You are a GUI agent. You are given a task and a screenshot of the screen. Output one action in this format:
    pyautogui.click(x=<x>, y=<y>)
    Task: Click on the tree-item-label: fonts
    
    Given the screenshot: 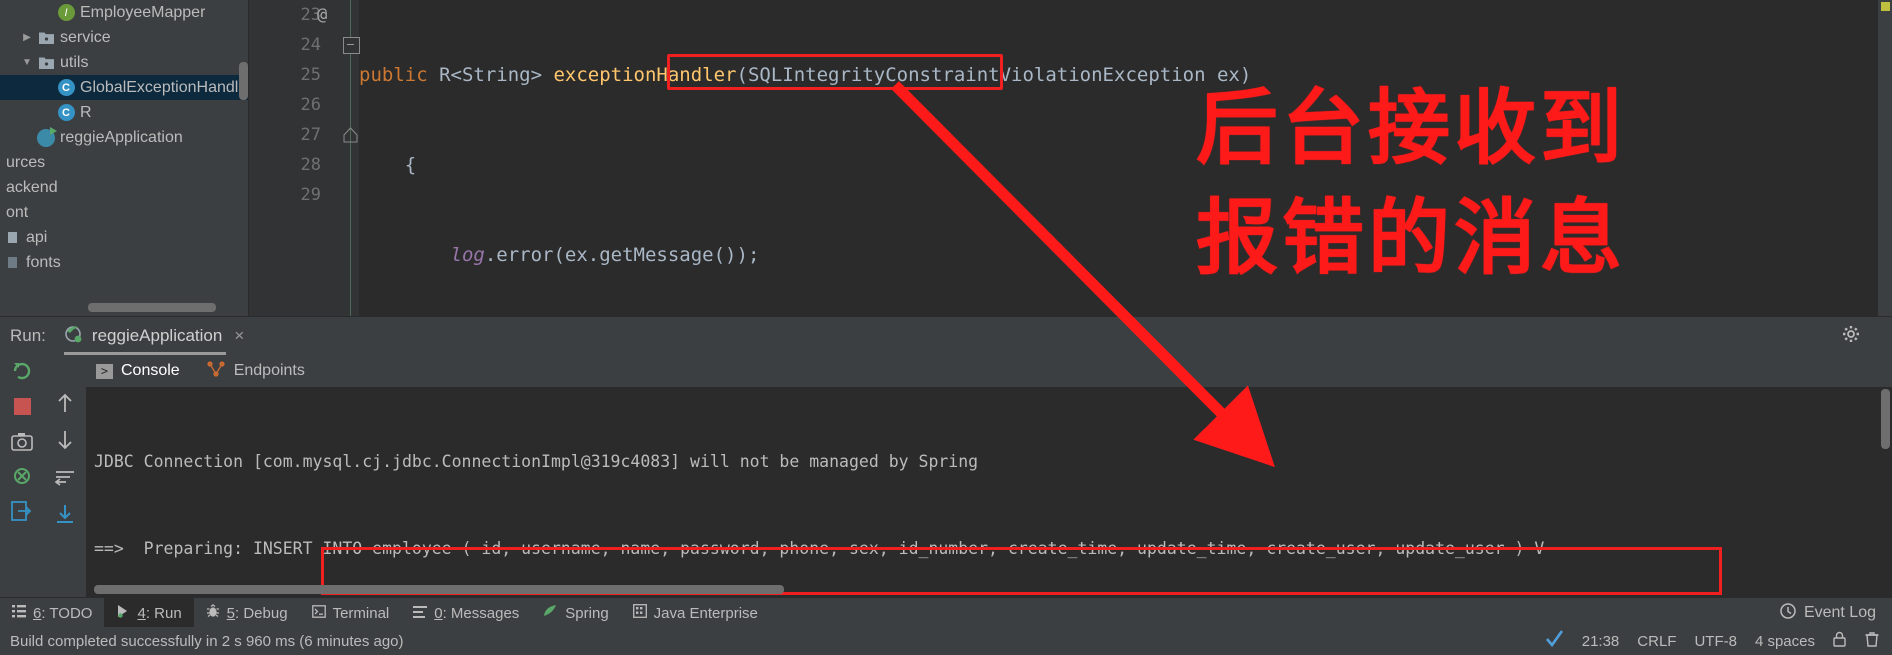 What is the action you would take?
    pyautogui.click(x=43, y=262)
    